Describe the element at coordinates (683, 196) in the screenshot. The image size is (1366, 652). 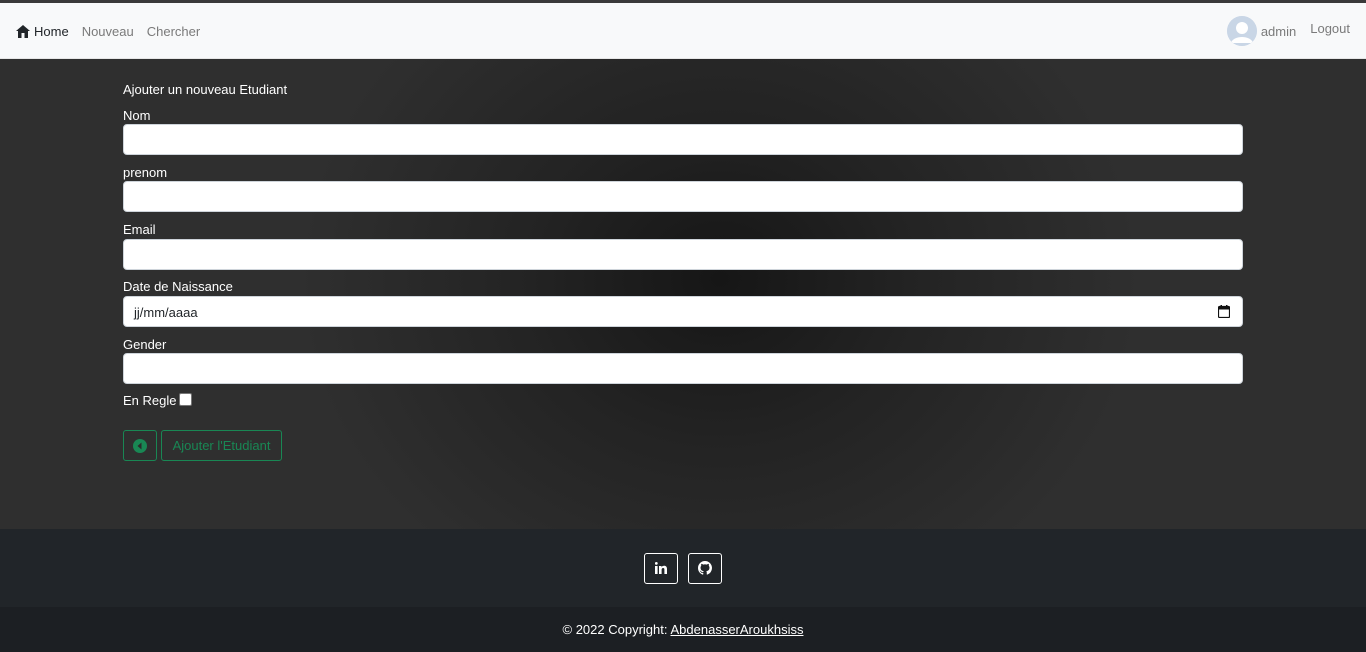
I see `prenom-input` at that location.